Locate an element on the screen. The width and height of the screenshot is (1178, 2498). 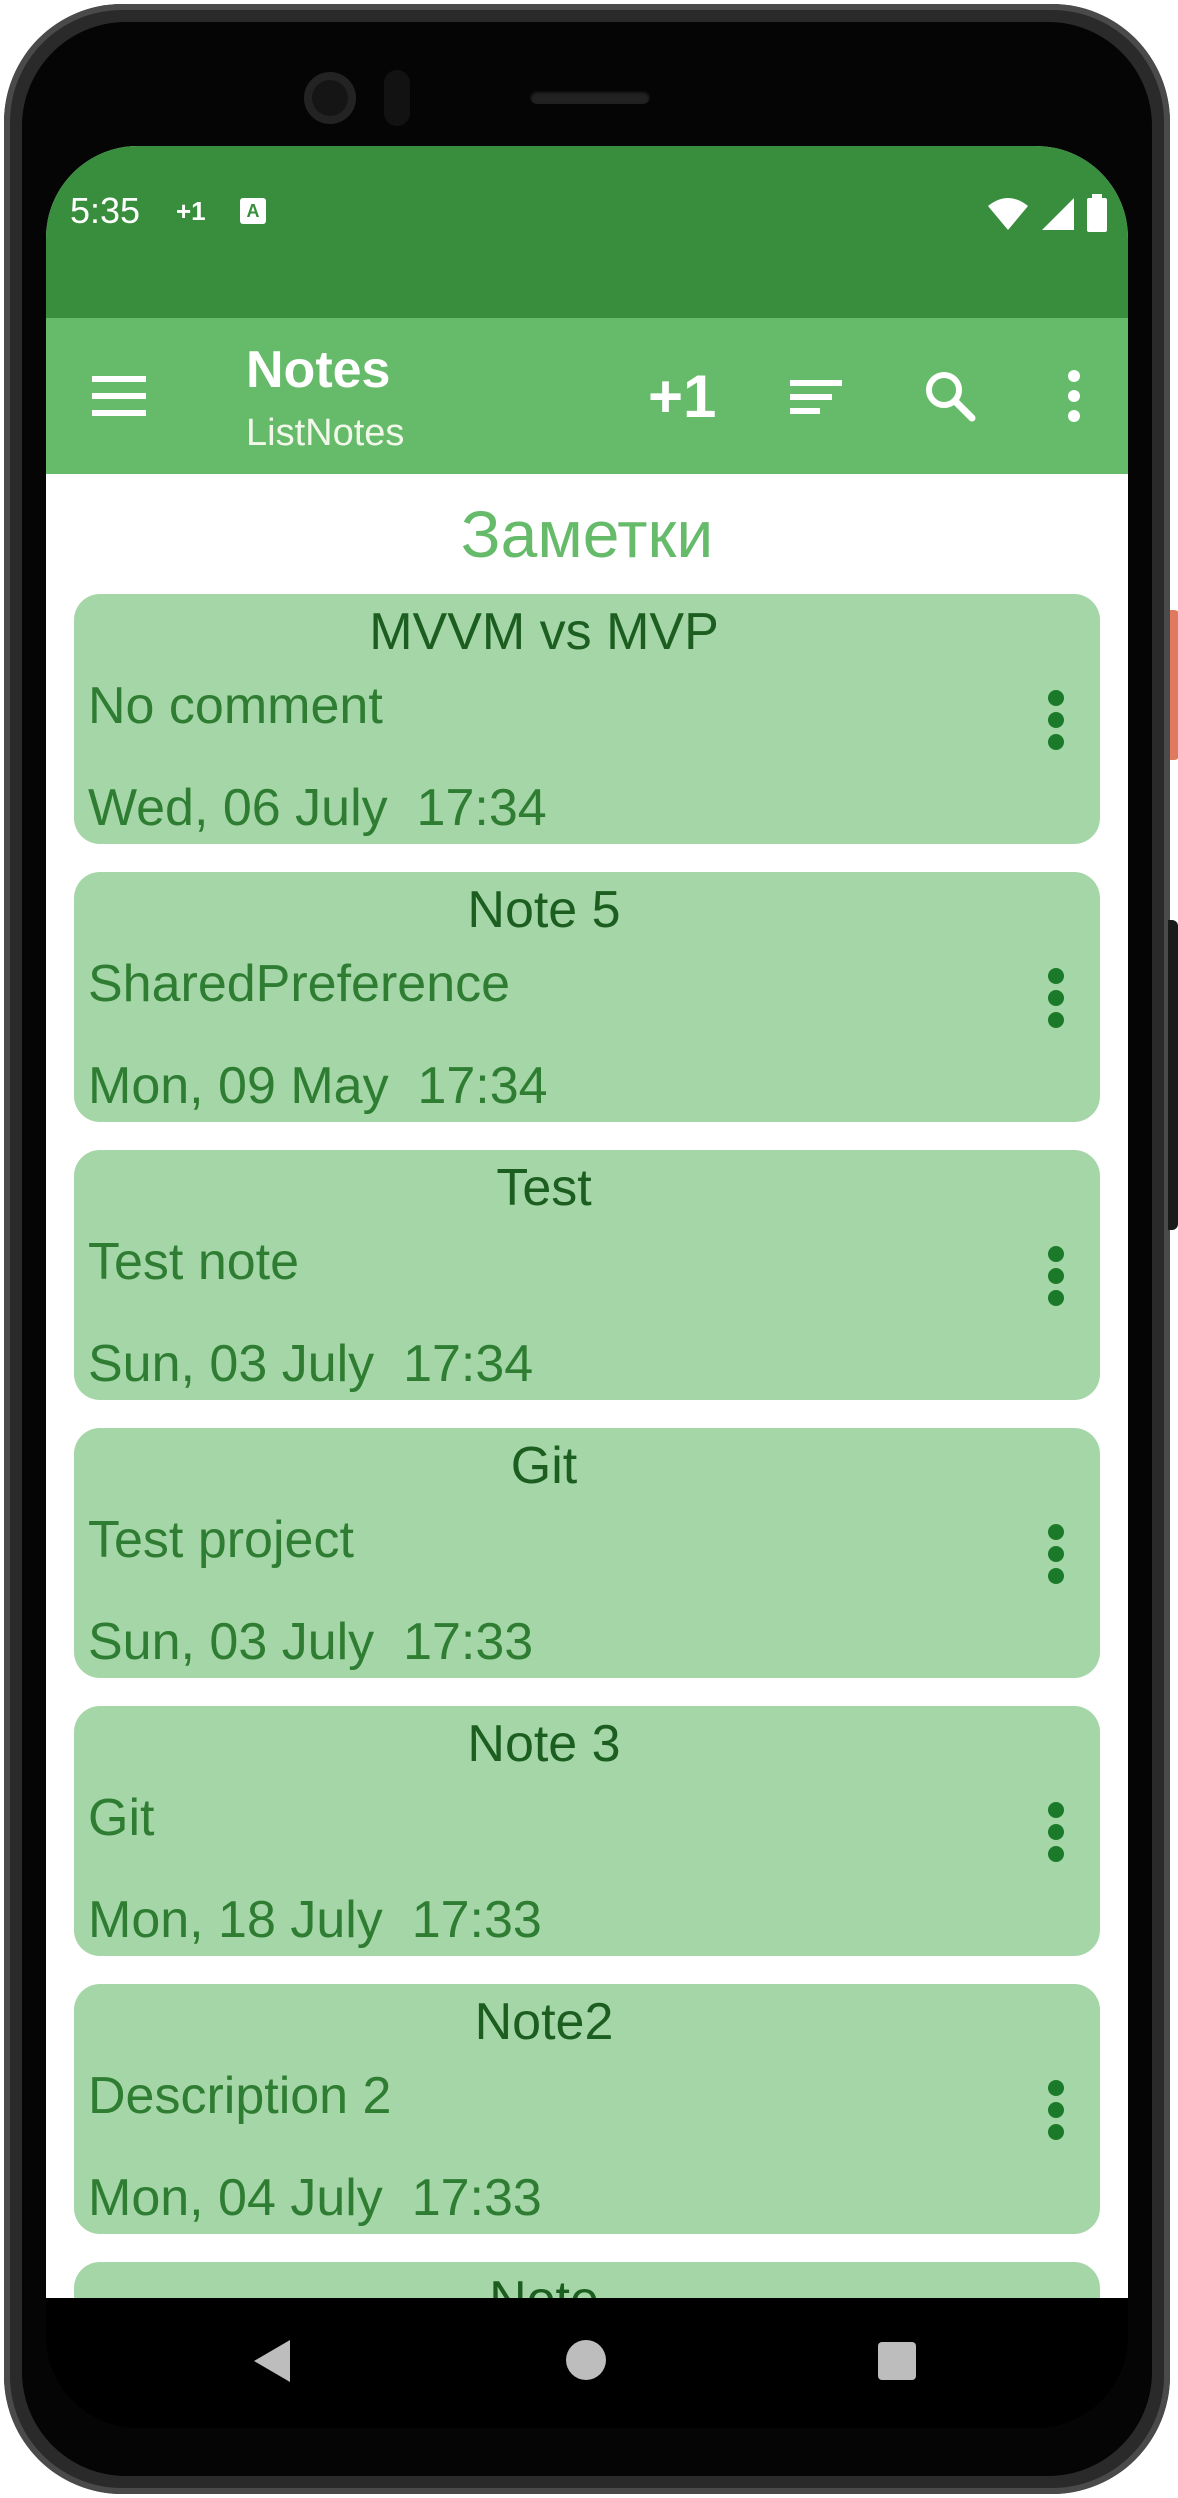
add-note-button: +1 is located at coordinates (682, 396).